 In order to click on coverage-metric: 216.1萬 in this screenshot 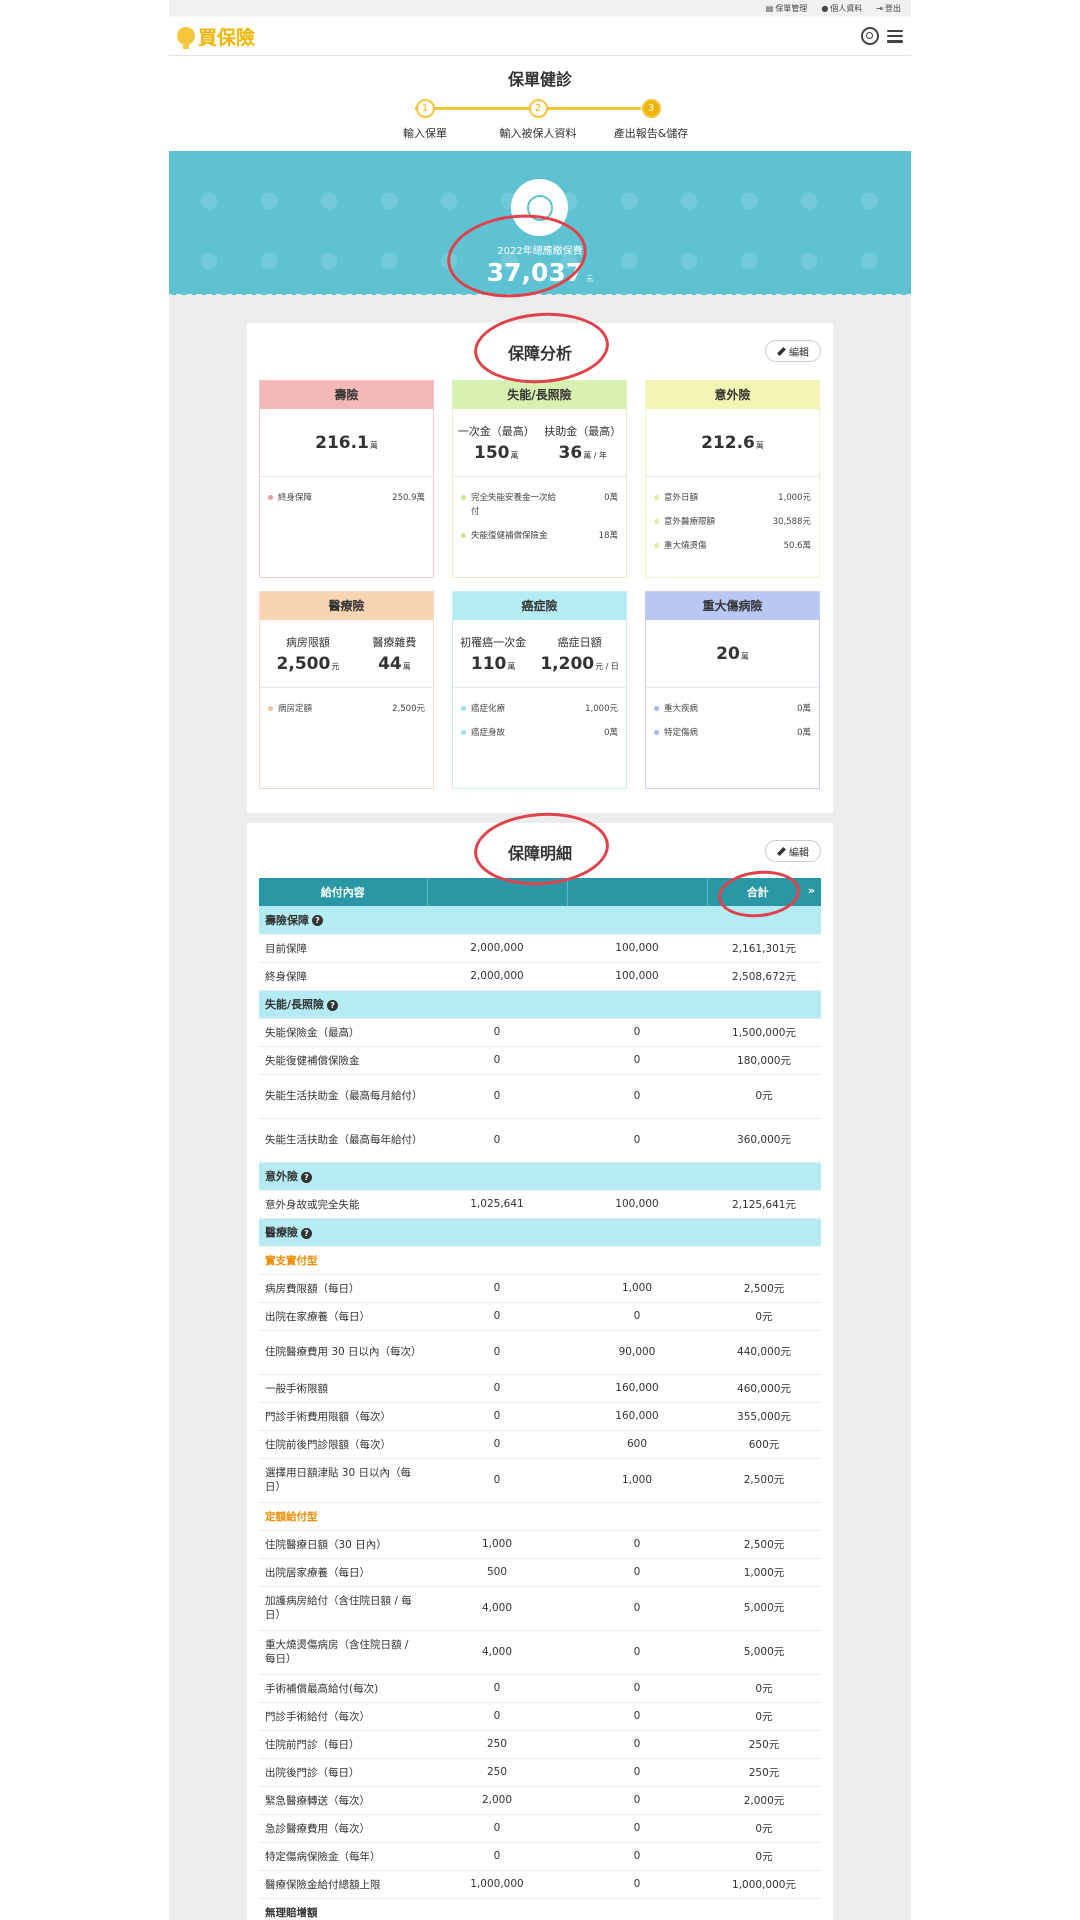, I will do `click(346, 442)`.